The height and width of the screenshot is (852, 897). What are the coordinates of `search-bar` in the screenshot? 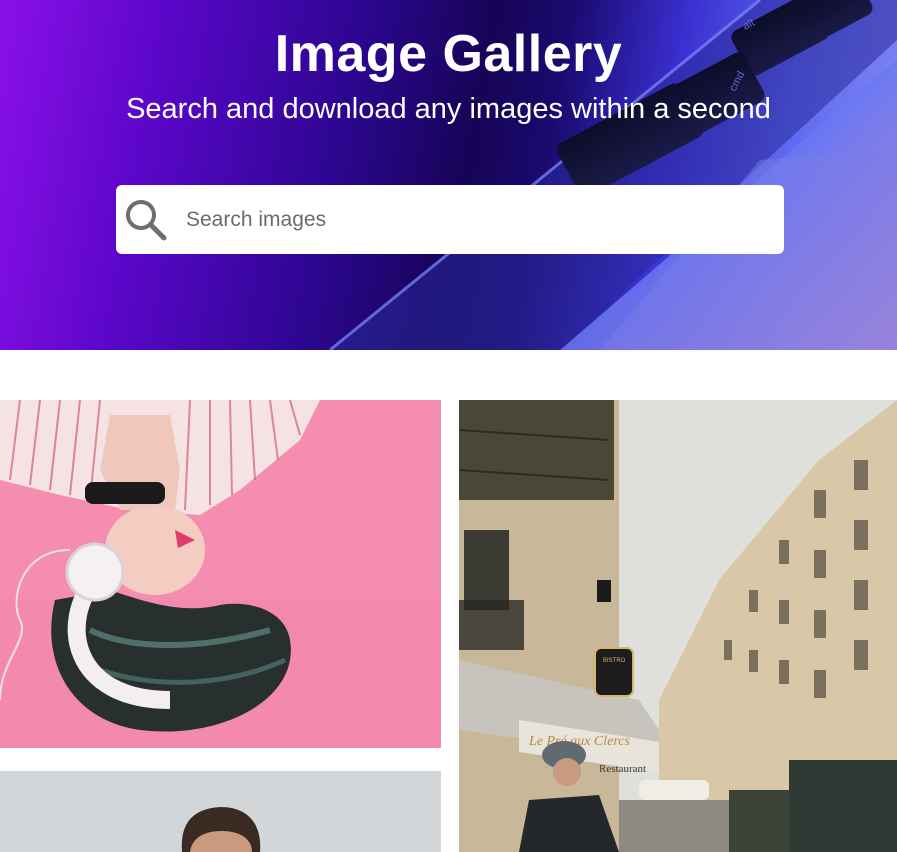 It's located at (450, 219).